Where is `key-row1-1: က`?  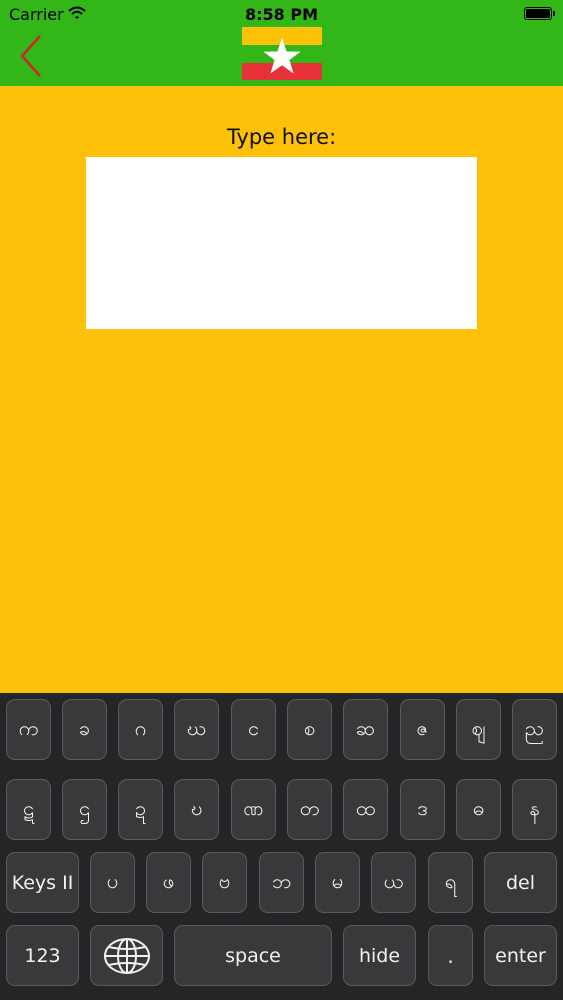 key-row1-1: က is located at coordinates (28, 729).